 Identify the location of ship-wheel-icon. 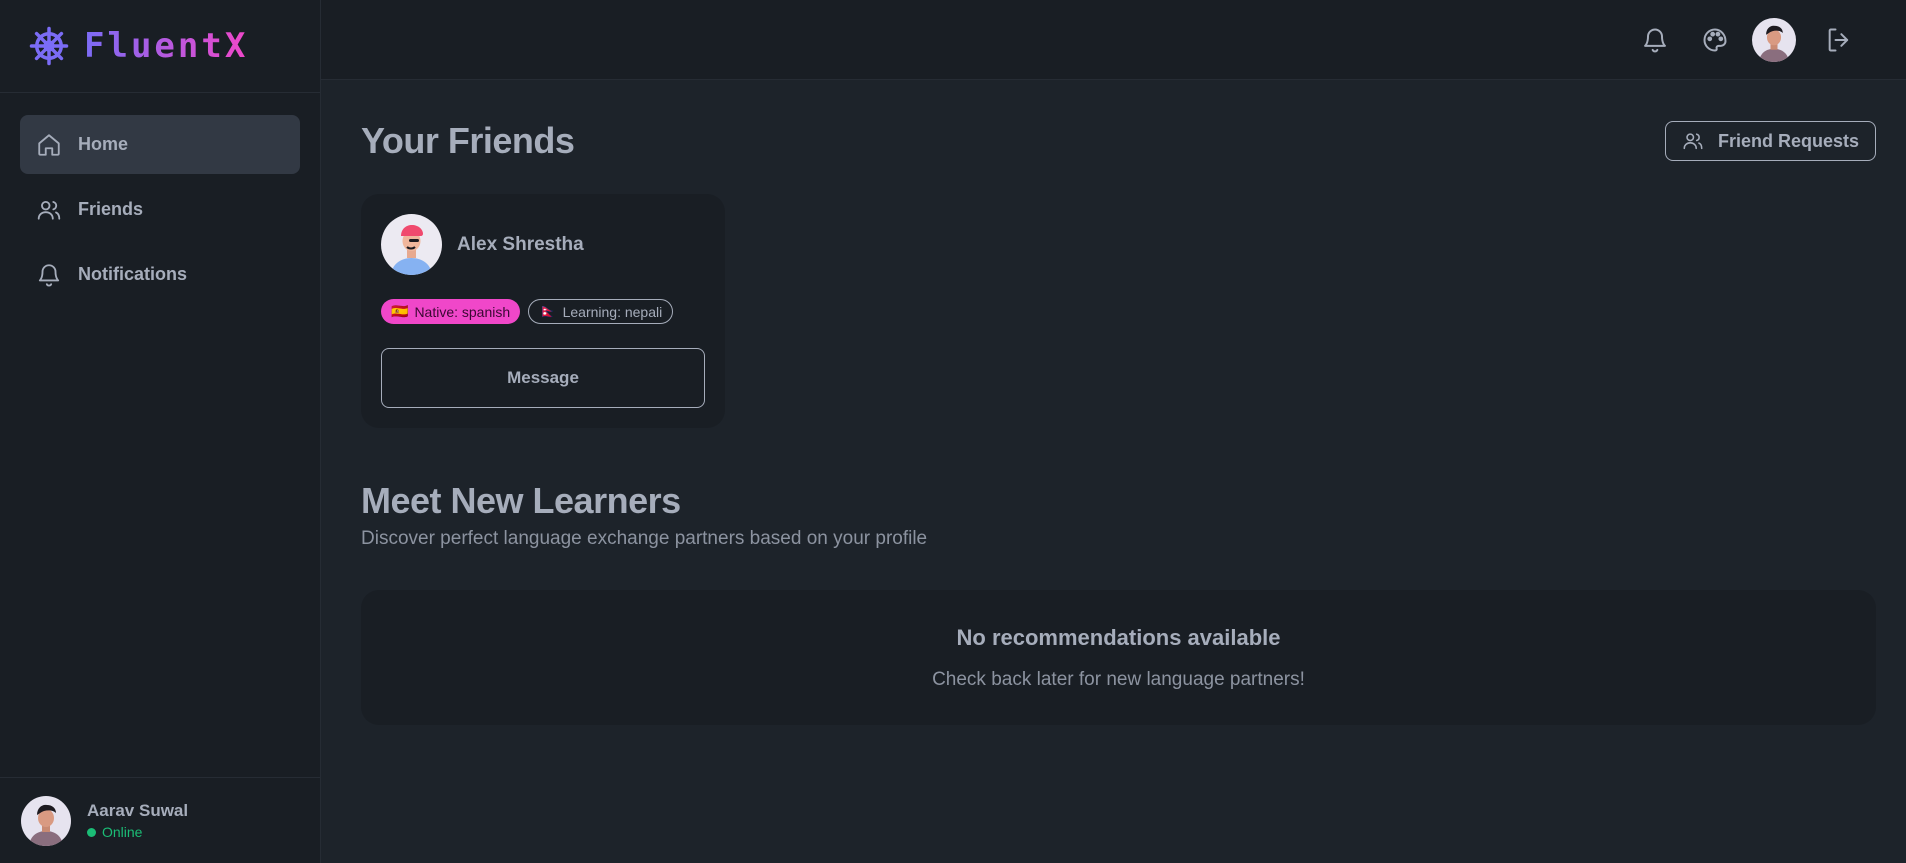
(49, 46).